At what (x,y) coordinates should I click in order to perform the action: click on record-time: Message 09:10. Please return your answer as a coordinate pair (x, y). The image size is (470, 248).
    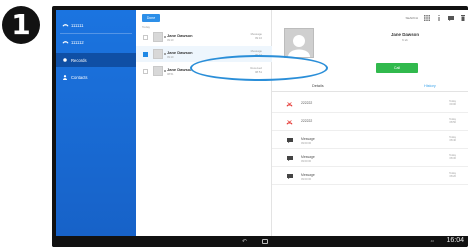
    Looking at the image, I should click on (256, 36).